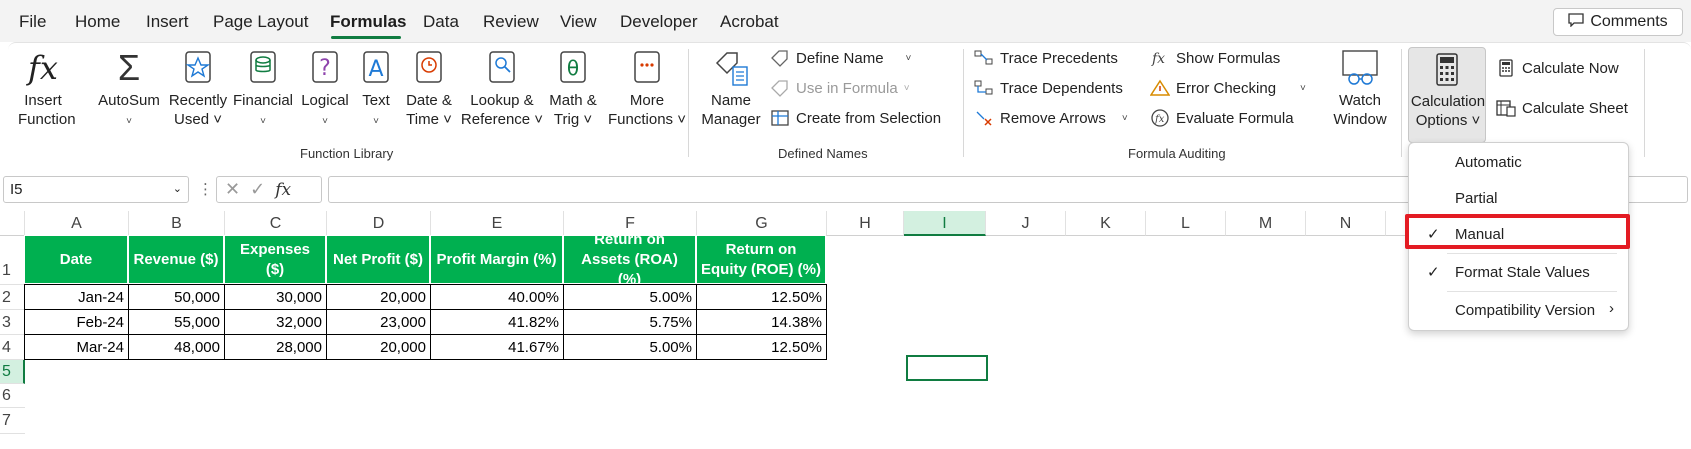  I want to click on tab-insert: Insert, so click(167, 22).